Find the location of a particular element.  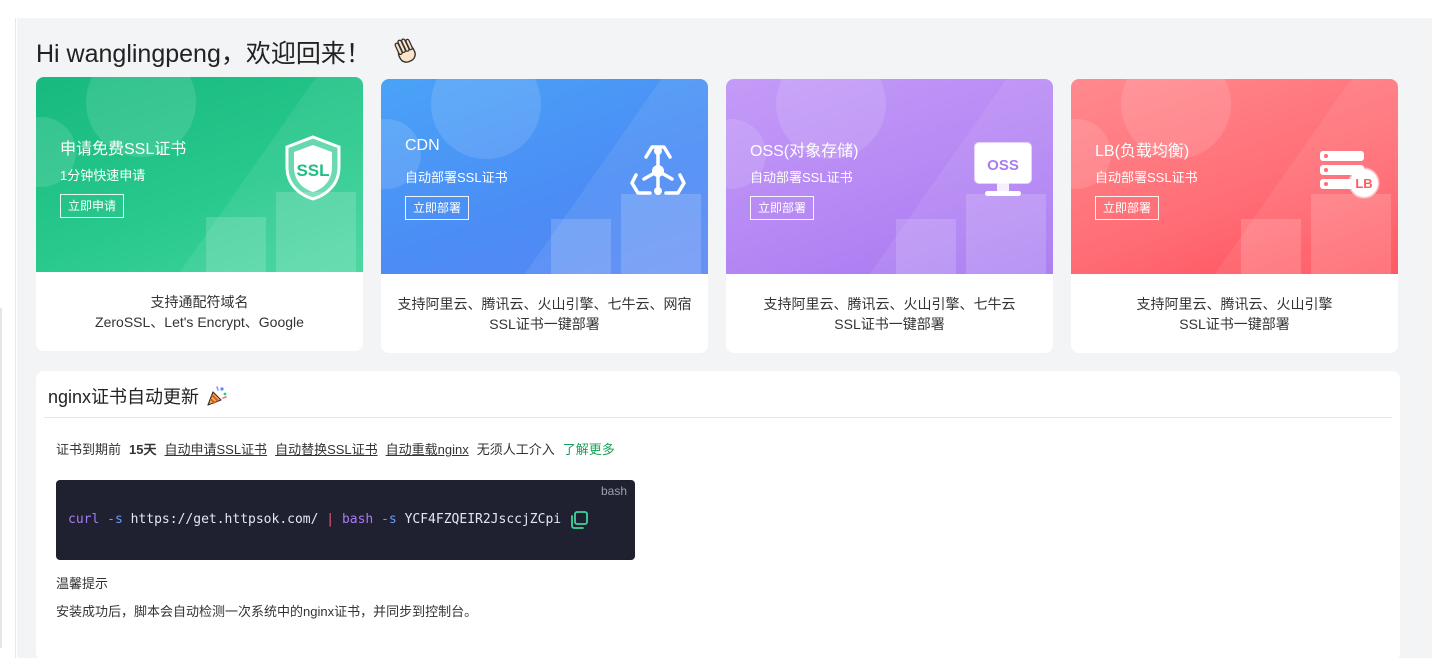

waving-hand-icon is located at coordinates (406, 52).